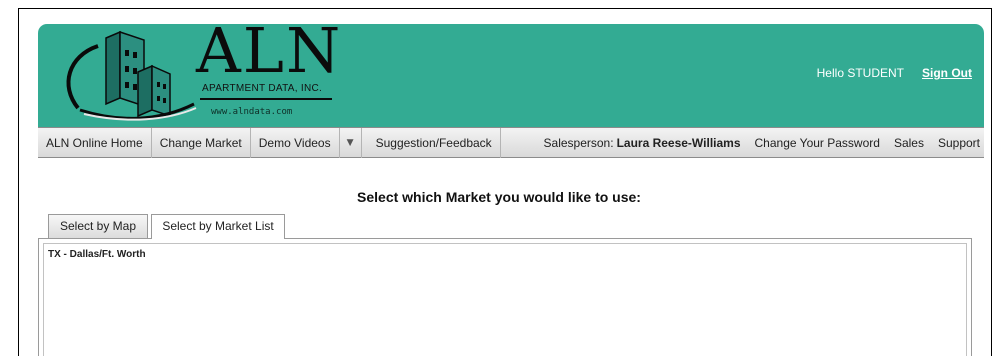  What do you see at coordinates (95, 143) in the screenshot?
I see `nav-aln-online-home: ALN Online Home` at bounding box center [95, 143].